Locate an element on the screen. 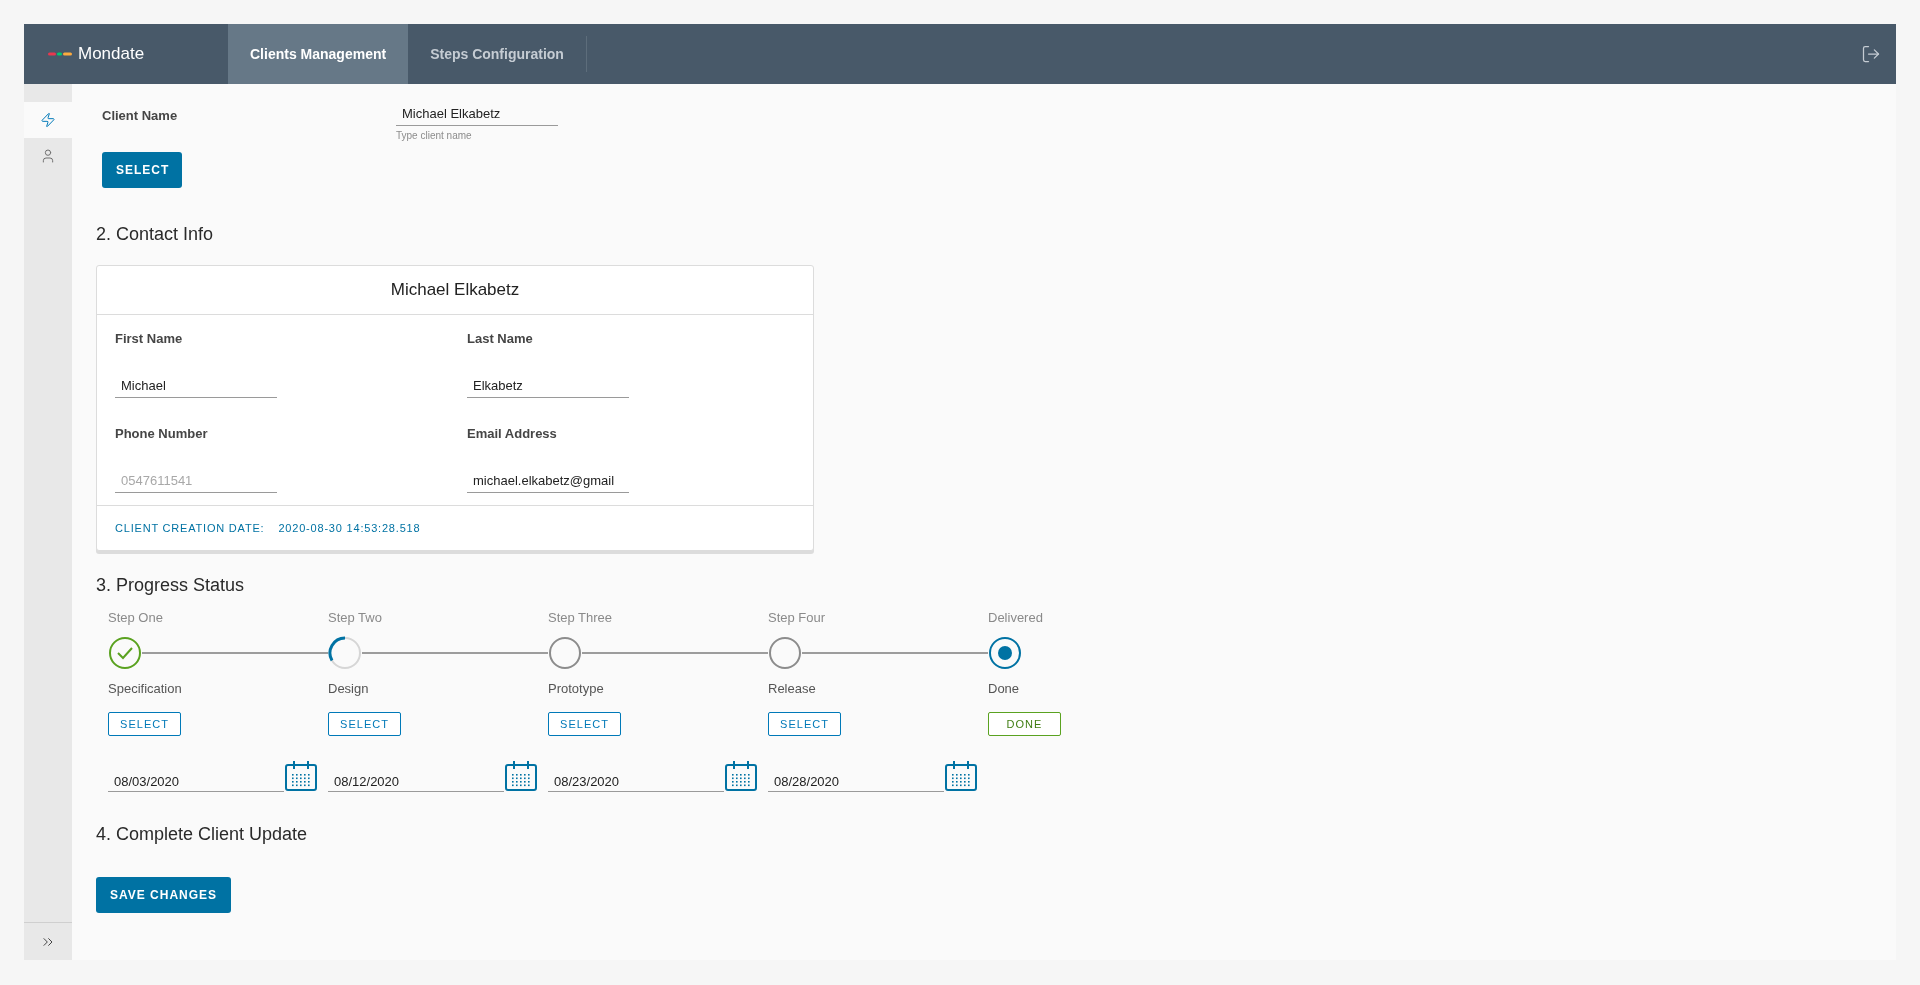 This screenshot has height=985, width=1920. radio-circle-icon is located at coordinates (1005, 653).